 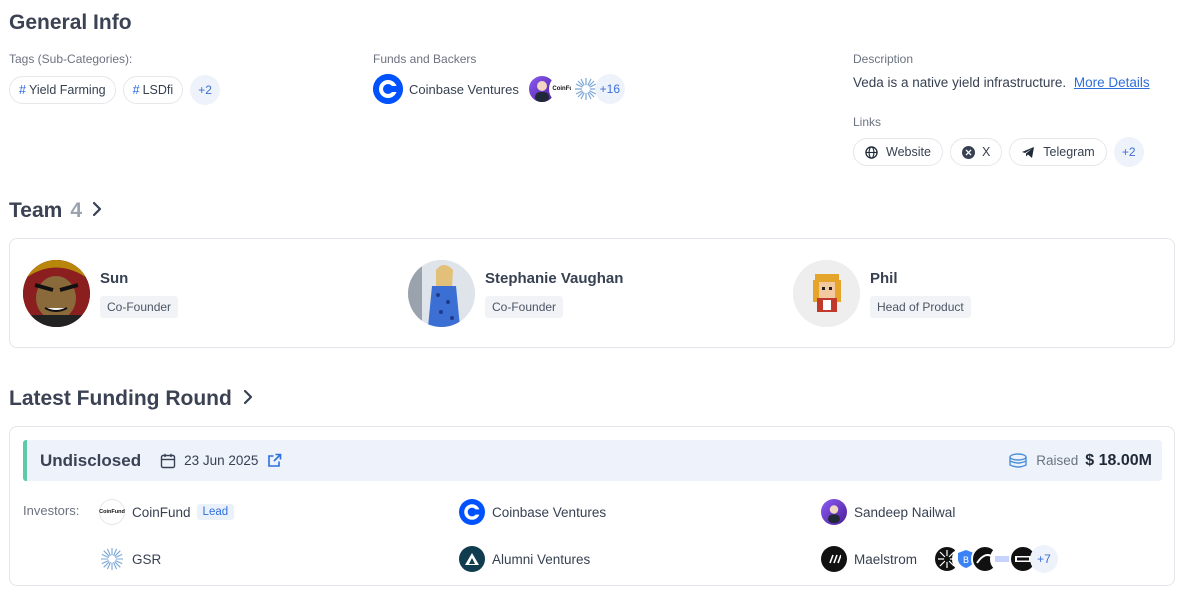 I want to click on raised-label: Raised, so click(x=1057, y=460).